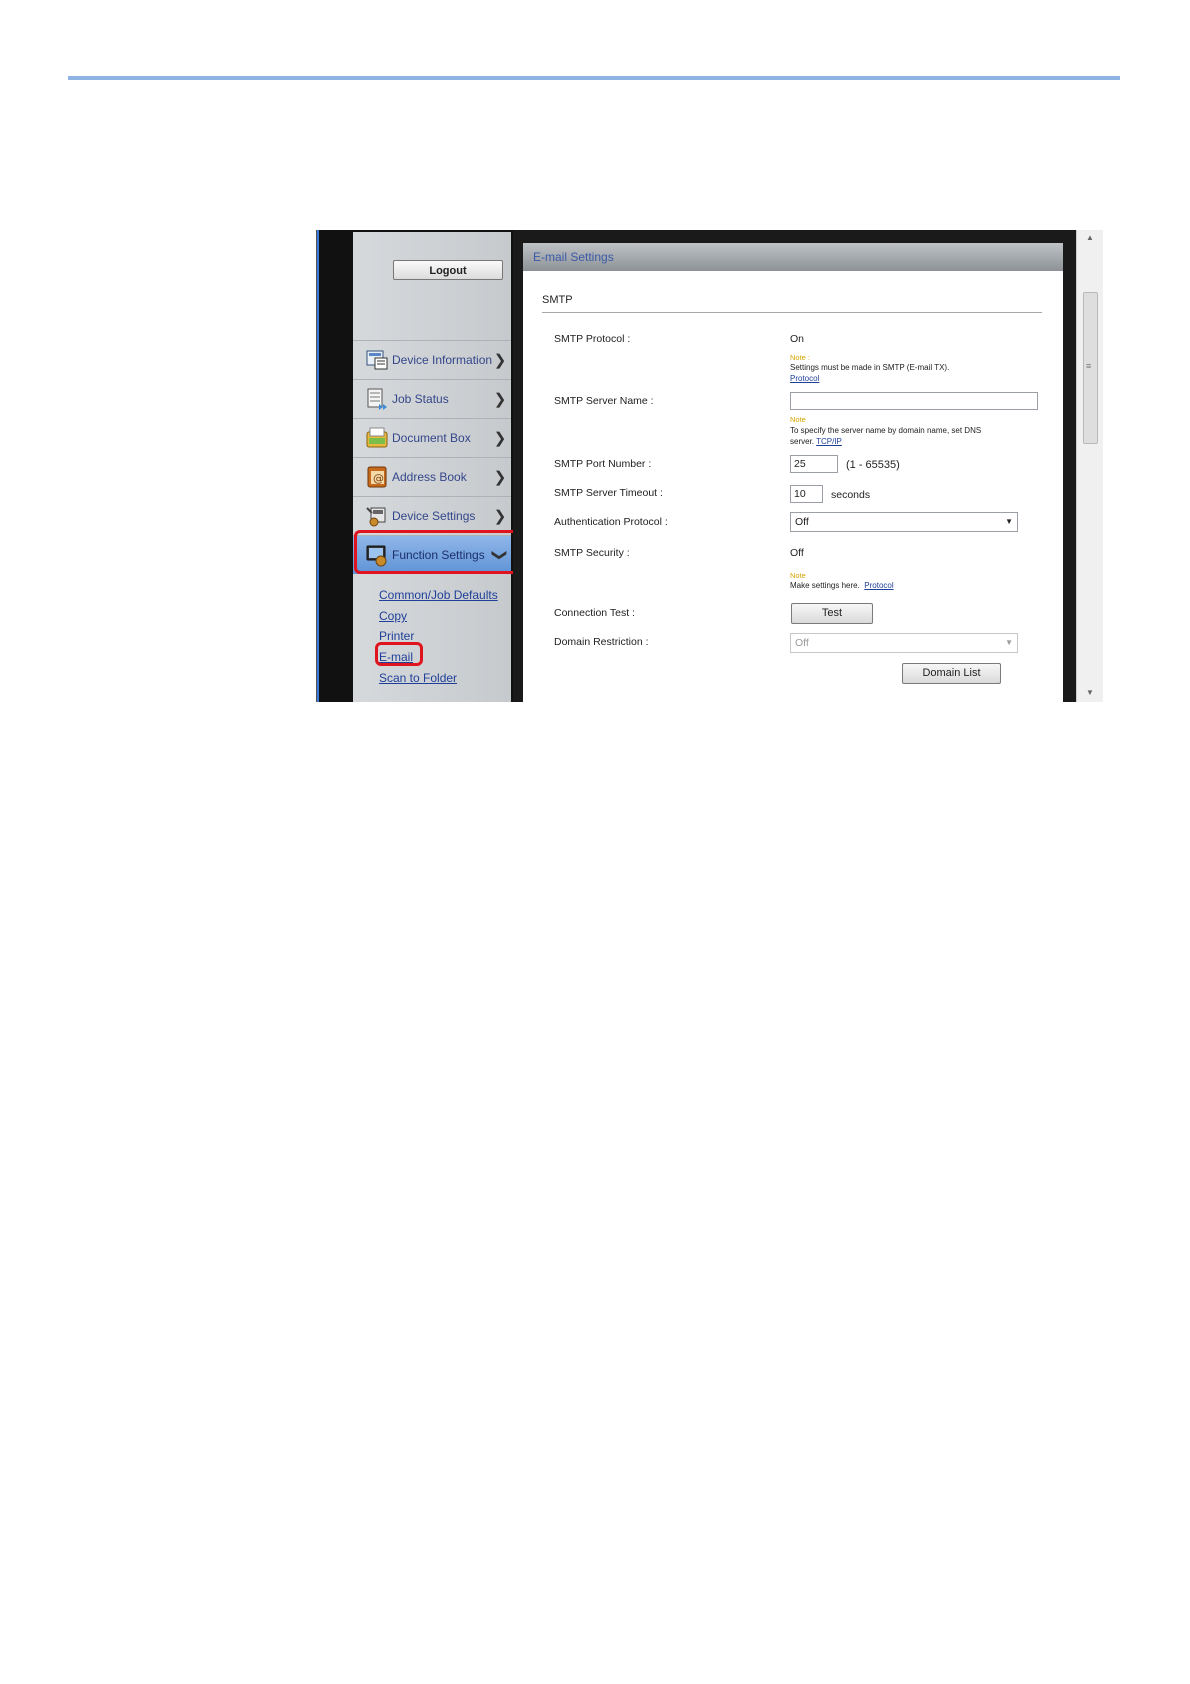 This screenshot has height=1684, width=1190. What do you see at coordinates (377, 399) in the screenshot?
I see `job-status-icon` at bounding box center [377, 399].